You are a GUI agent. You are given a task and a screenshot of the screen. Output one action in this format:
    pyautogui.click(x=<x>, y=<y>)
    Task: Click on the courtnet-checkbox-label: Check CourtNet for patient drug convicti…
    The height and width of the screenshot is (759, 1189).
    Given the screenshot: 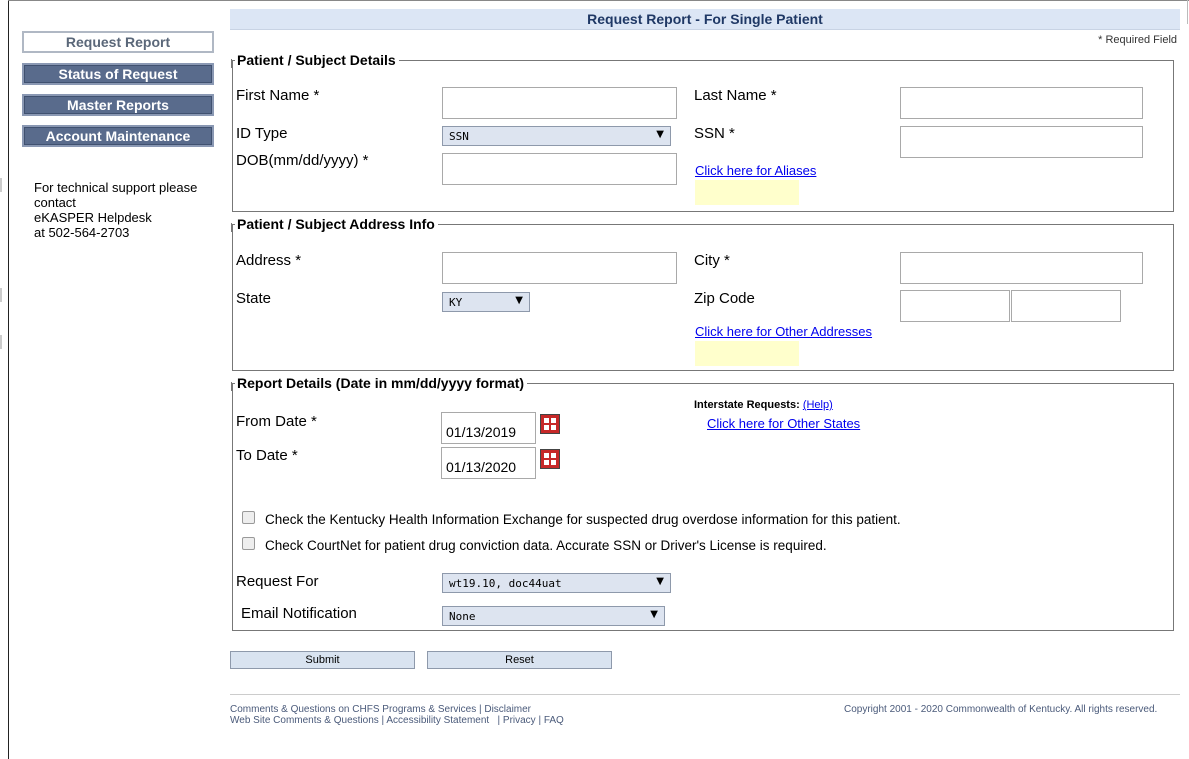 What is the action you would take?
    pyautogui.click(x=546, y=545)
    